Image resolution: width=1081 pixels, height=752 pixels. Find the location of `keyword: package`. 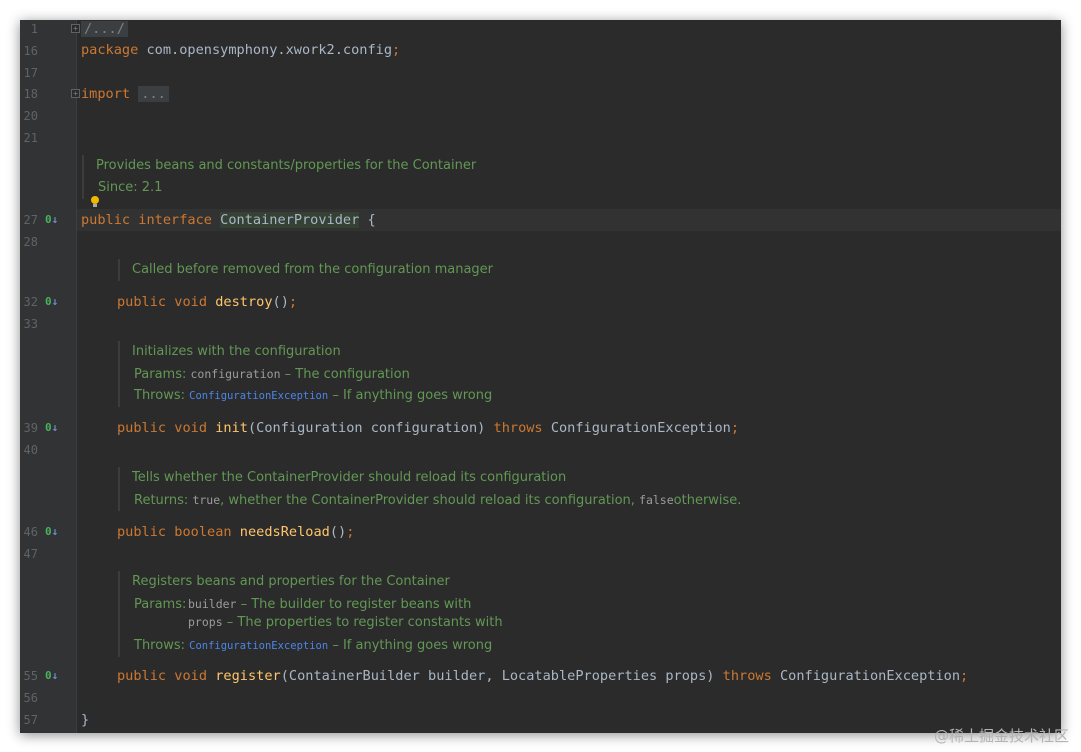

keyword: package is located at coordinates (110, 50).